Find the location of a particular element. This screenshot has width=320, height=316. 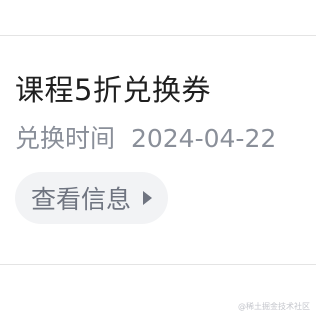

bottom-divider is located at coordinates (158, 264).